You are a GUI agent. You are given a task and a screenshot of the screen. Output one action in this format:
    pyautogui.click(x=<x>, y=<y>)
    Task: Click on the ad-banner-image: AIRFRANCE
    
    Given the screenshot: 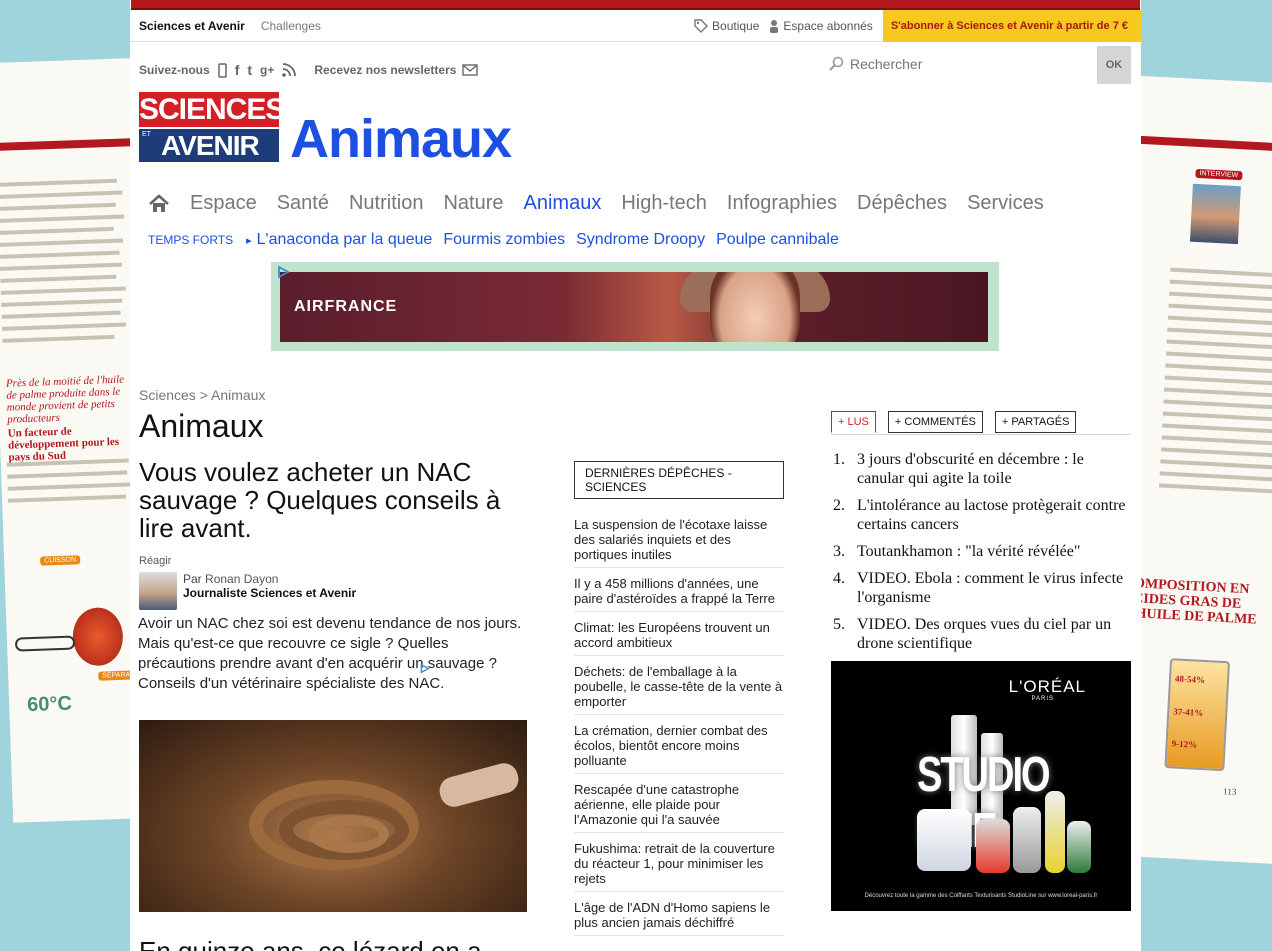 What is the action you would take?
    pyautogui.click(x=634, y=307)
    